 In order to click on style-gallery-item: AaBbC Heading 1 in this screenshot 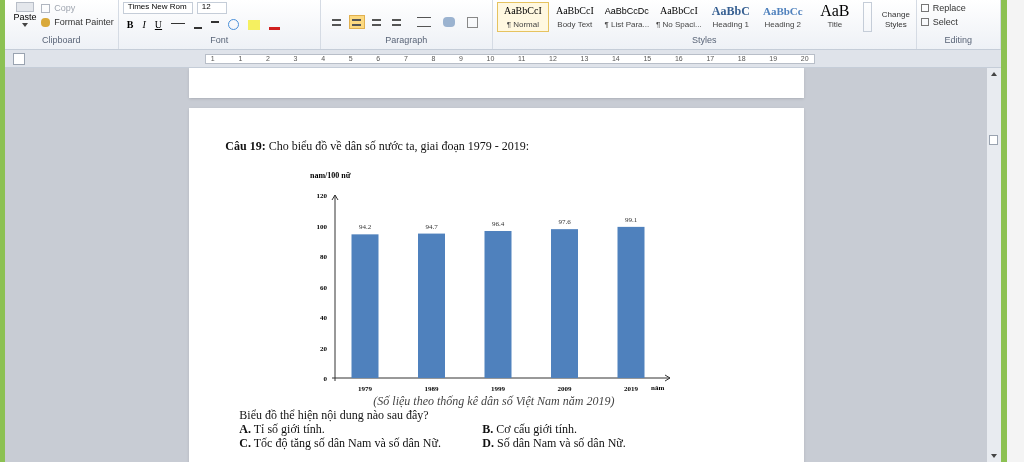, I will do `click(730, 17)`.